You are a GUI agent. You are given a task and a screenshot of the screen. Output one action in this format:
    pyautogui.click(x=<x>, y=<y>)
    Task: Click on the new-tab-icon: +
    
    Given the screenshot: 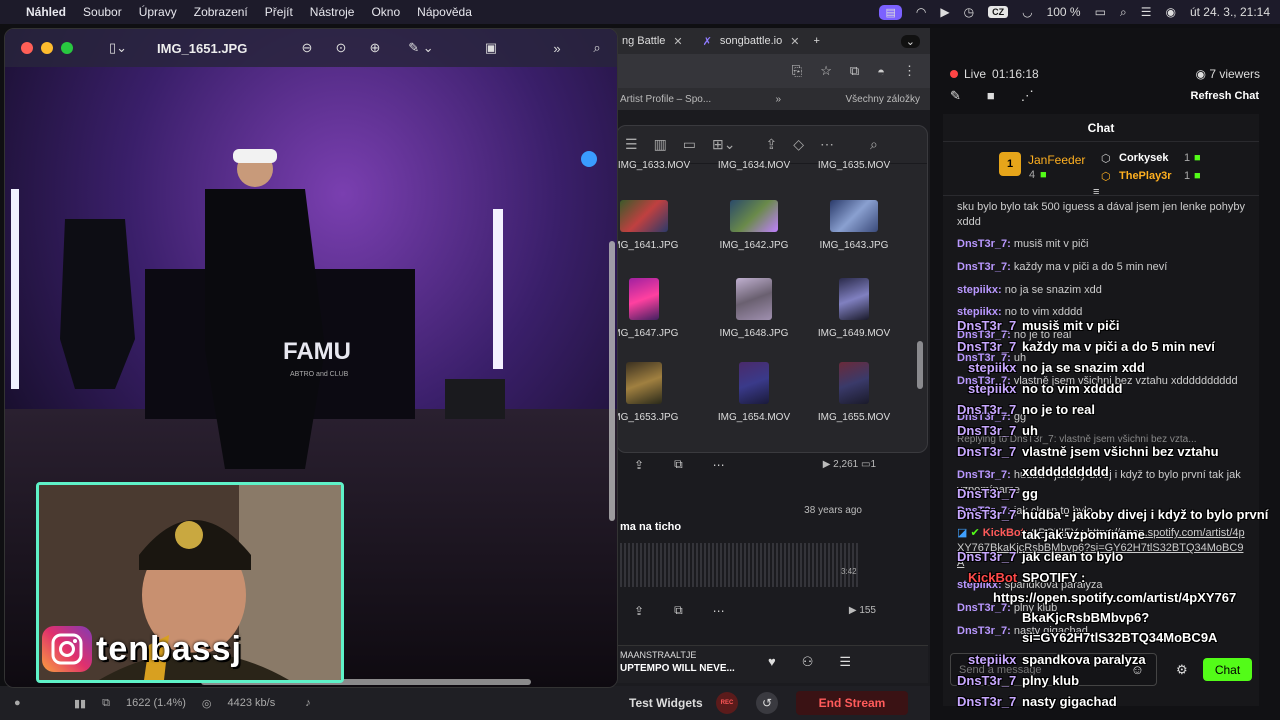 What is the action you would take?
    pyautogui.click(x=816, y=41)
    